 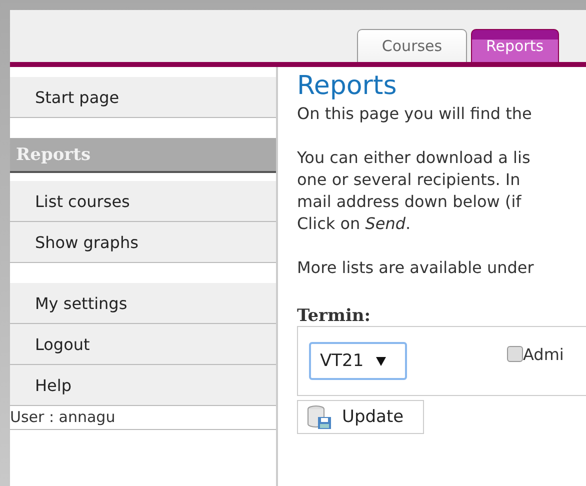 I want to click on sidebar-item: Help, so click(x=143, y=385).